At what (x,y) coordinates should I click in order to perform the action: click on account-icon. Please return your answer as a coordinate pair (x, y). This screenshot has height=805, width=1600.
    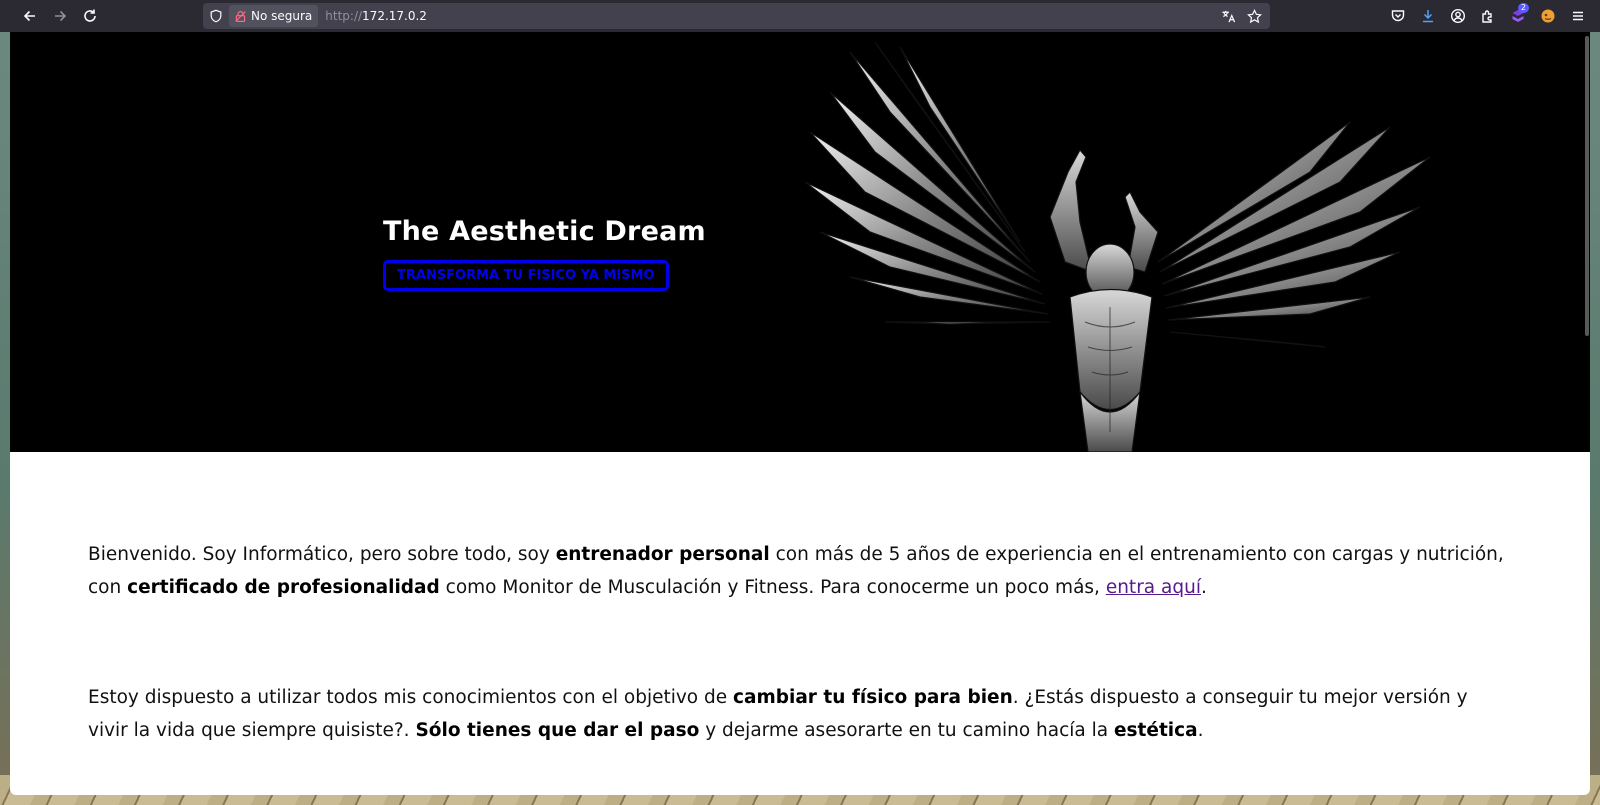
    Looking at the image, I should click on (1458, 16).